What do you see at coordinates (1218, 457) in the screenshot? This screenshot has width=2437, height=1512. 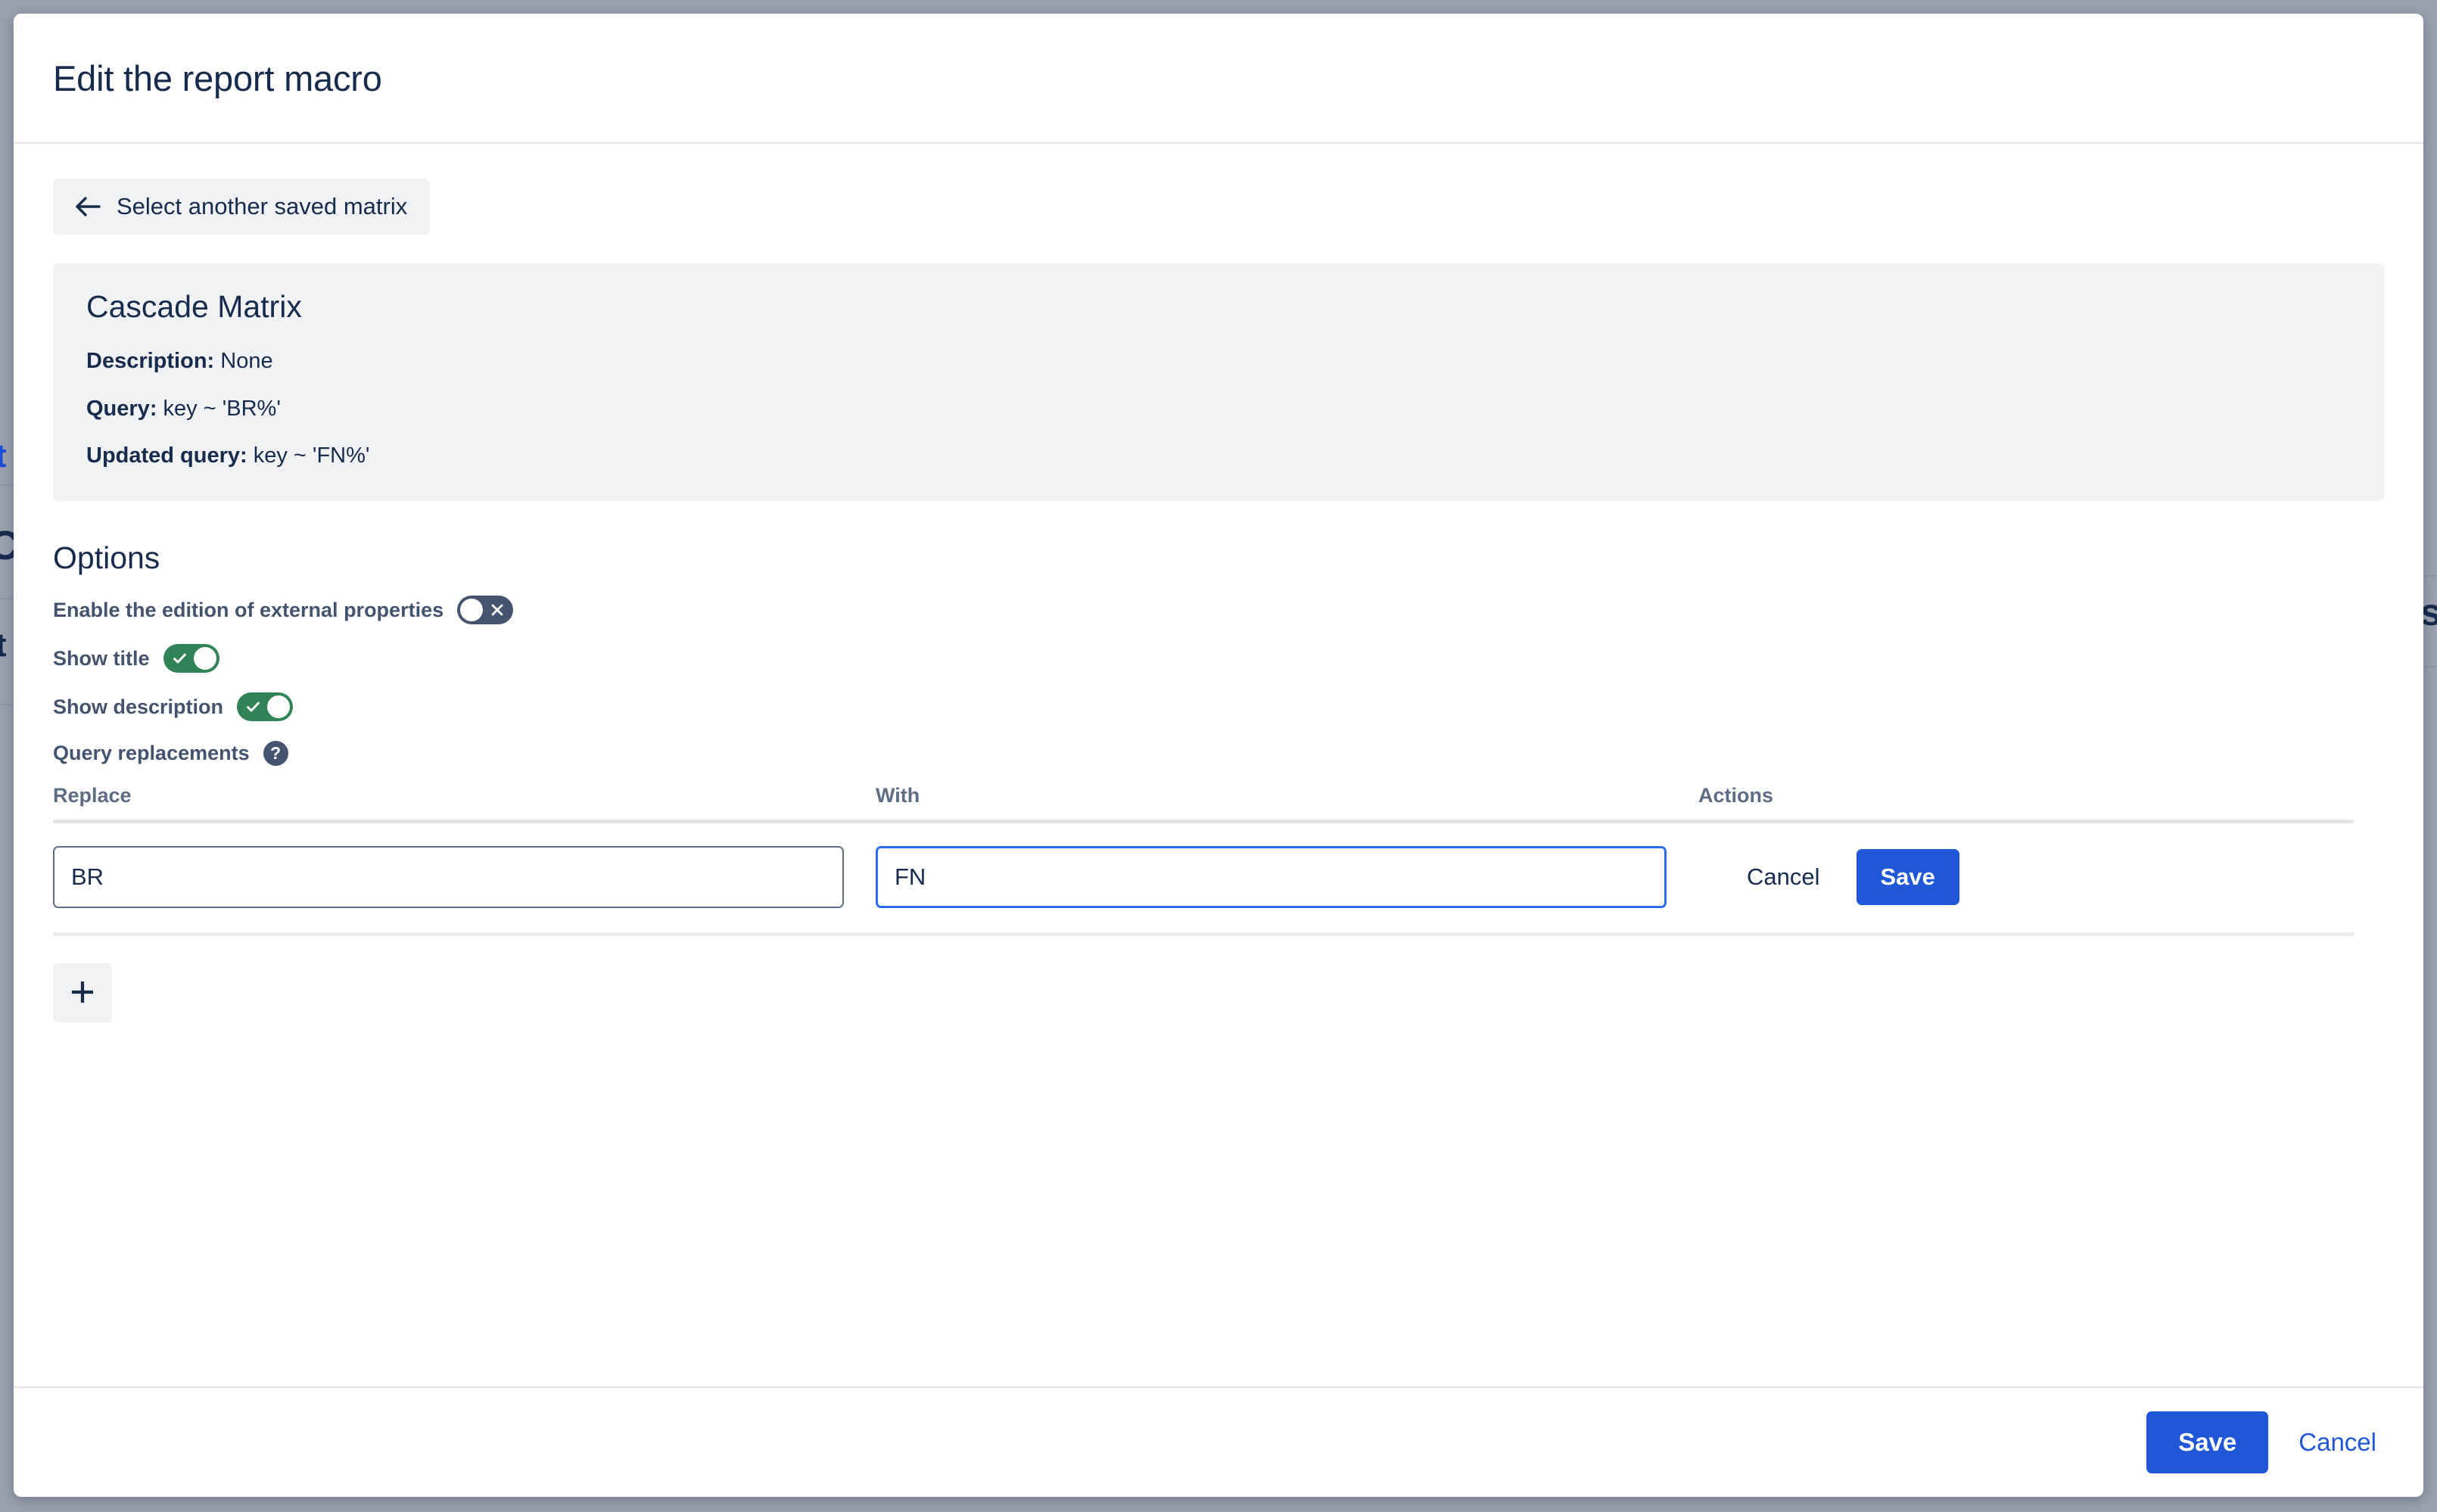 I see `info-row-updated-query: Updated query: key ~ 'FN%'` at bounding box center [1218, 457].